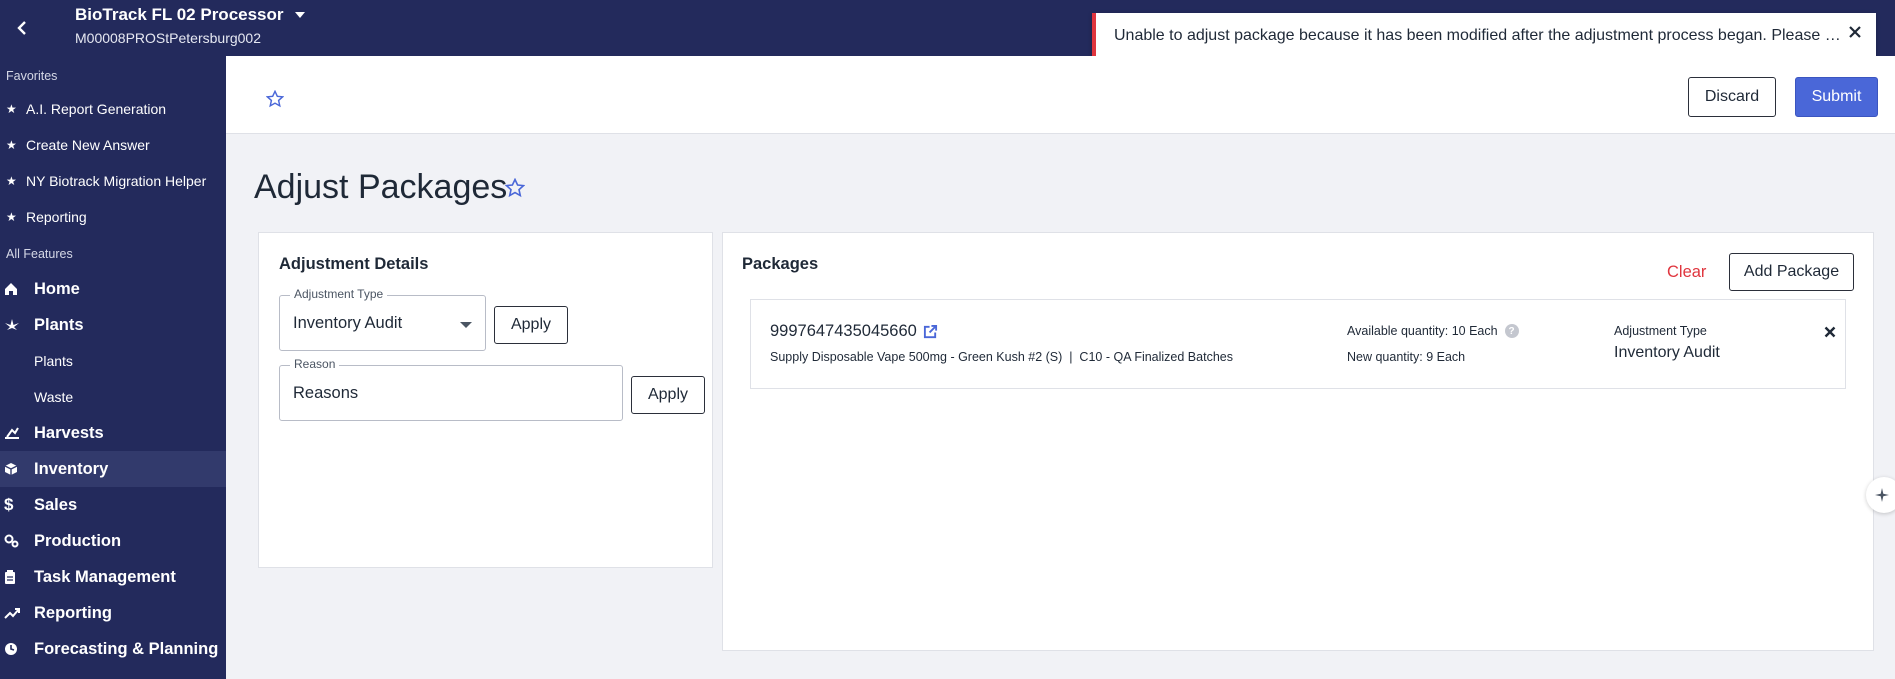 Image resolution: width=1895 pixels, height=679 pixels. Describe the element at coordinates (54, 397) in the screenshot. I see `sidebar-item-label: Waste` at that location.